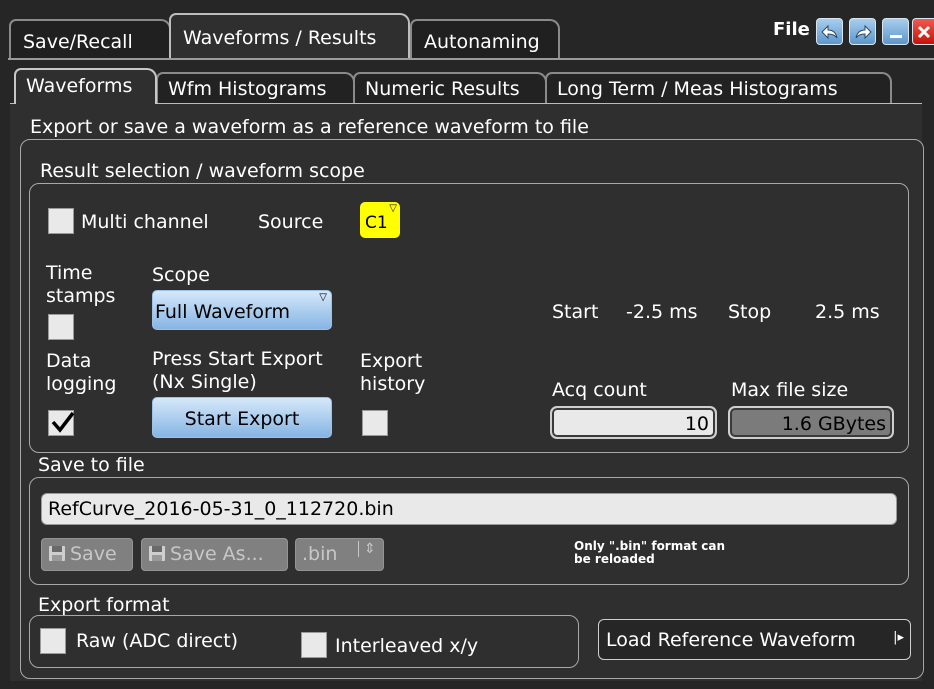 The height and width of the screenshot is (689, 934). Describe the element at coordinates (61, 327) in the screenshot. I see `time-stamps-checkbox` at that location.